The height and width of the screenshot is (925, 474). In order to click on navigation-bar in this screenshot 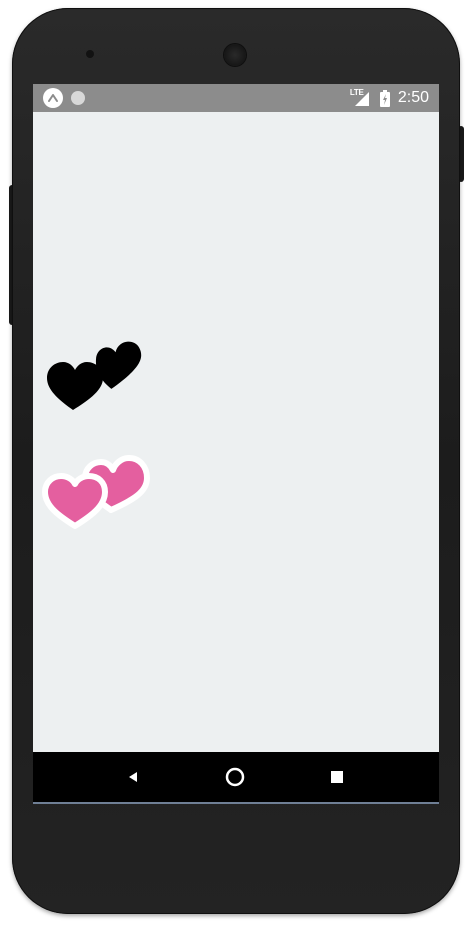, I will do `click(236, 777)`.